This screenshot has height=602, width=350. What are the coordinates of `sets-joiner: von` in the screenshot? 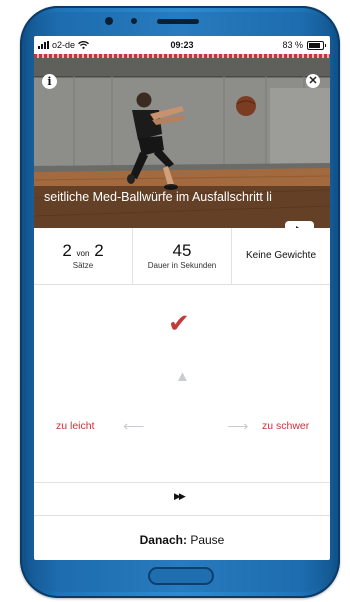 It's located at (83, 253).